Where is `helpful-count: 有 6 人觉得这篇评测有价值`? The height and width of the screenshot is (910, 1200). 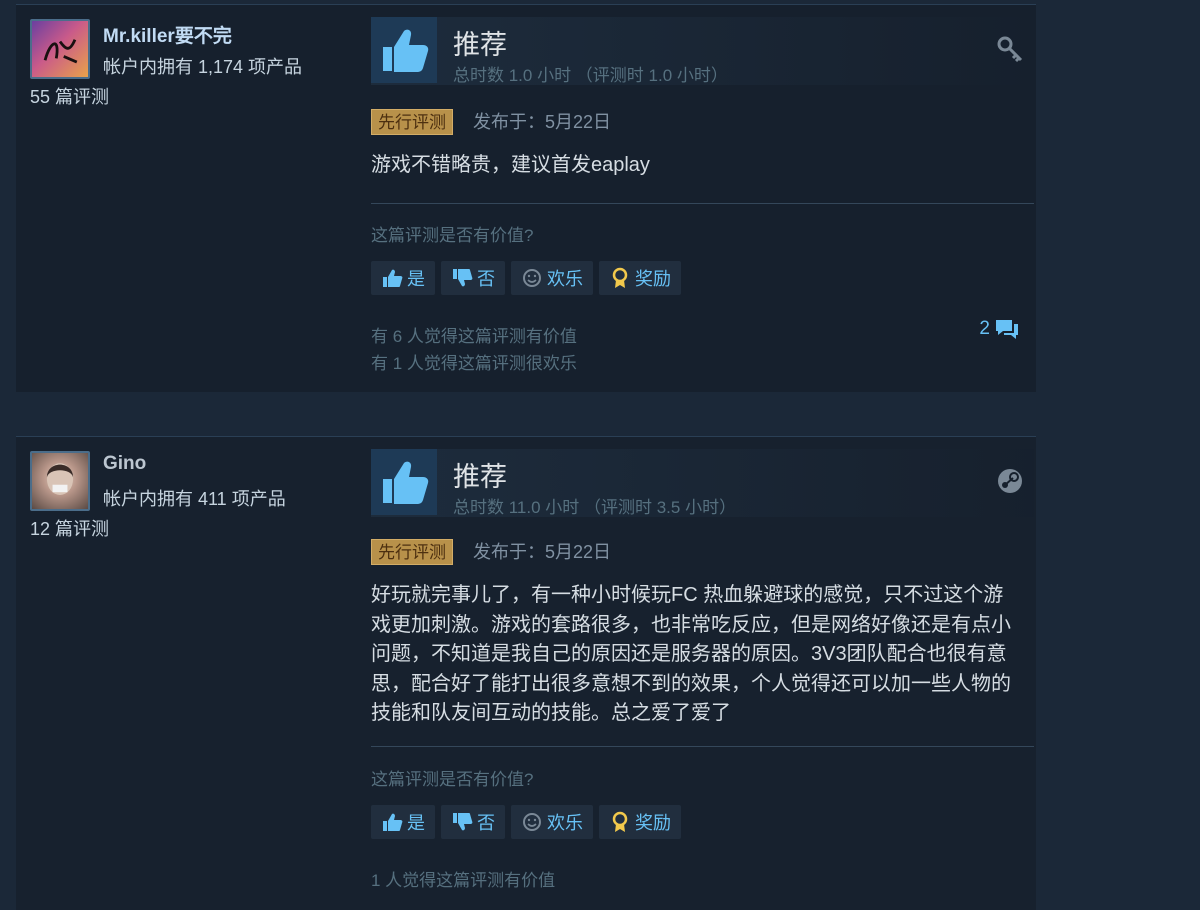 helpful-count: 有 6 人觉得这篇评测有价值 is located at coordinates (474, 336).